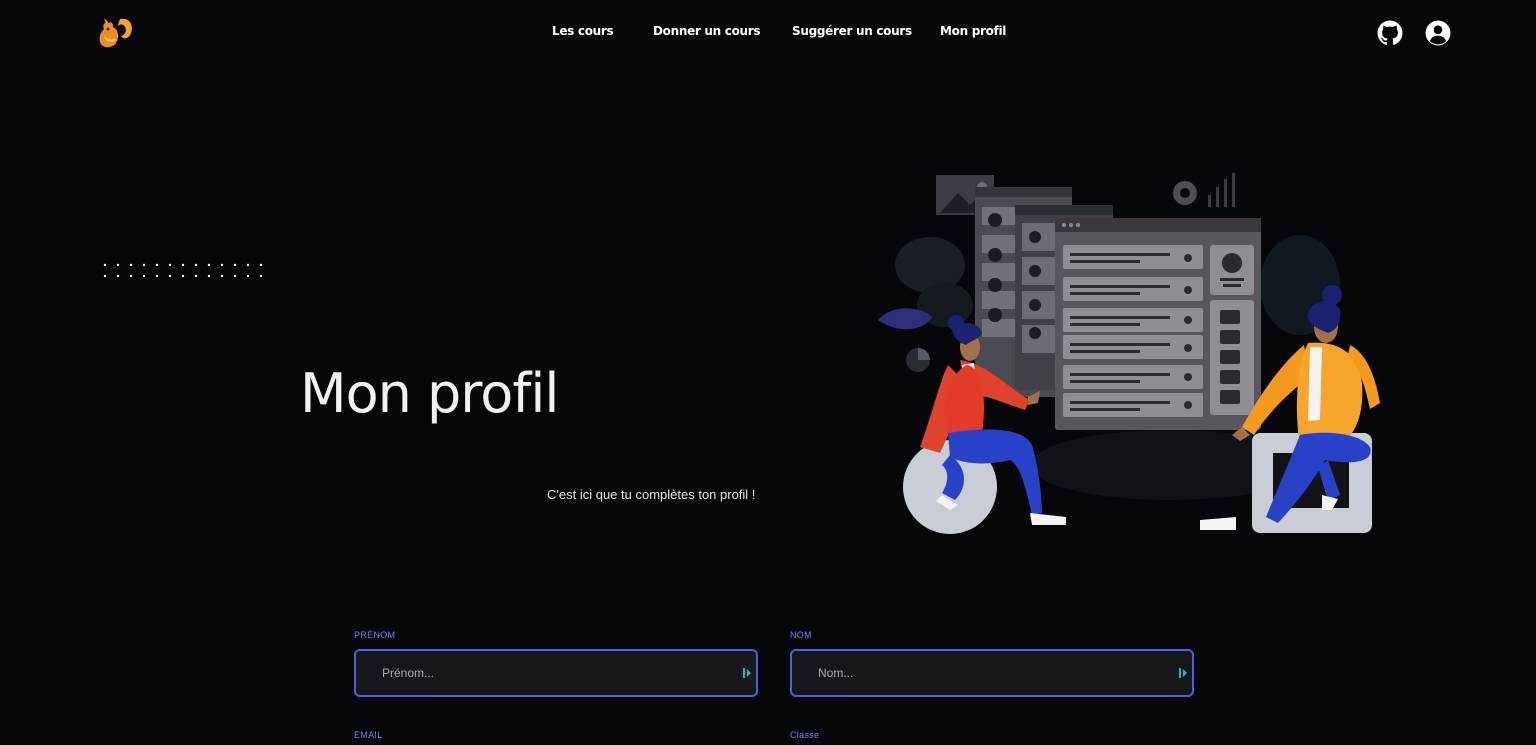  I want to click on nav-link-mon-profil: Mon profil, so click(973, 31).